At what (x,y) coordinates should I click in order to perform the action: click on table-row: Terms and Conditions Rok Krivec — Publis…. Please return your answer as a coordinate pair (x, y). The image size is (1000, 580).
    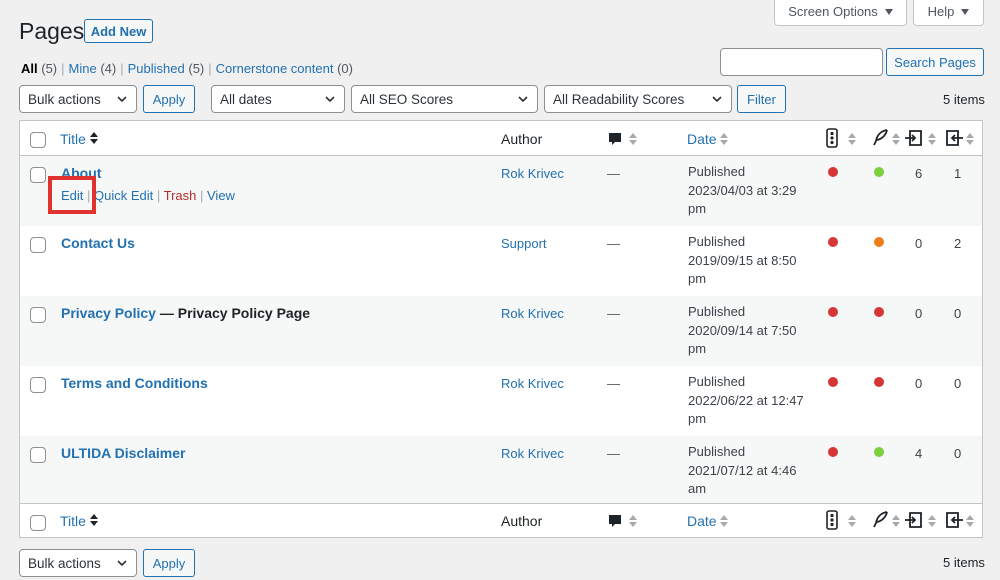
    Looking at the image, I should click on (501, 401).